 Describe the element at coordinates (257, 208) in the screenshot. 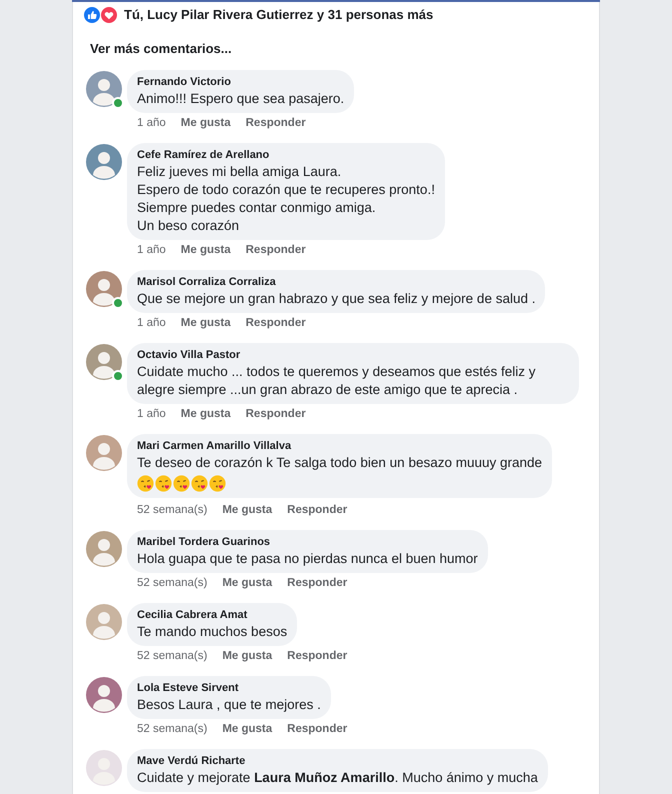

I see `comment-text: Siempre puedes contar conmigo amiga.` at that location.